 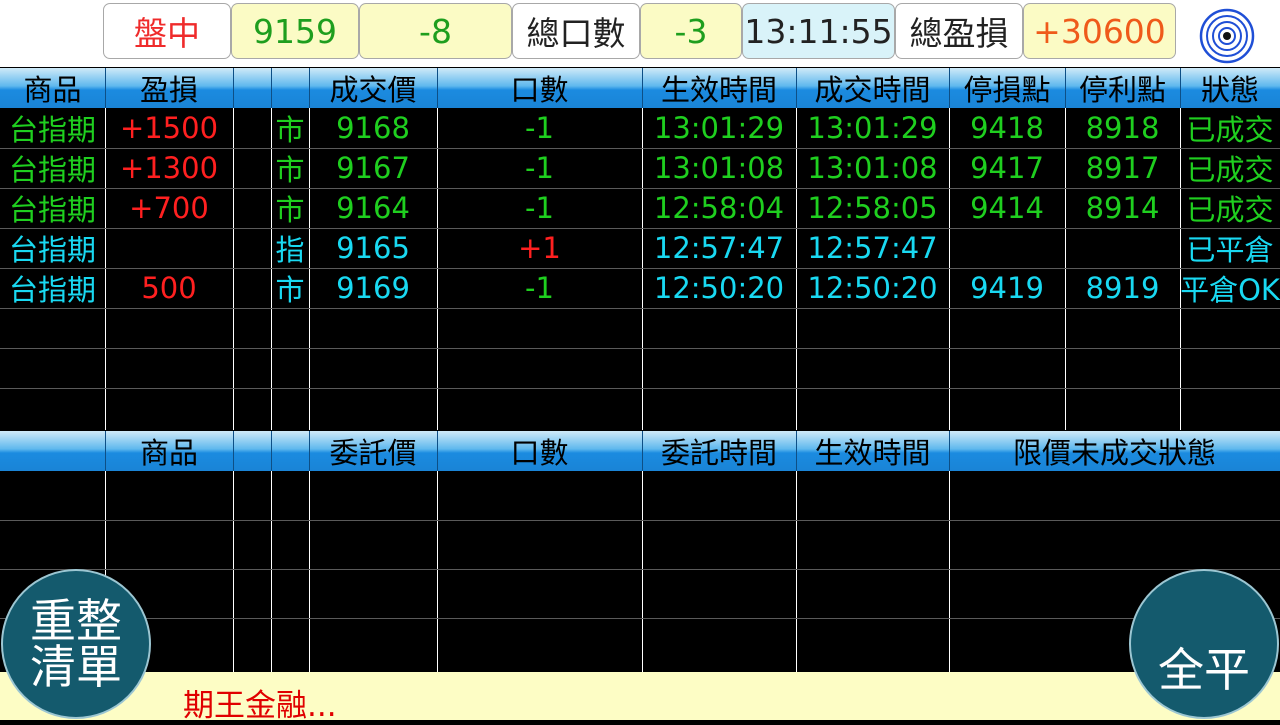 I want to click on orders-header-product: 商品, so click(x=168, y=453).